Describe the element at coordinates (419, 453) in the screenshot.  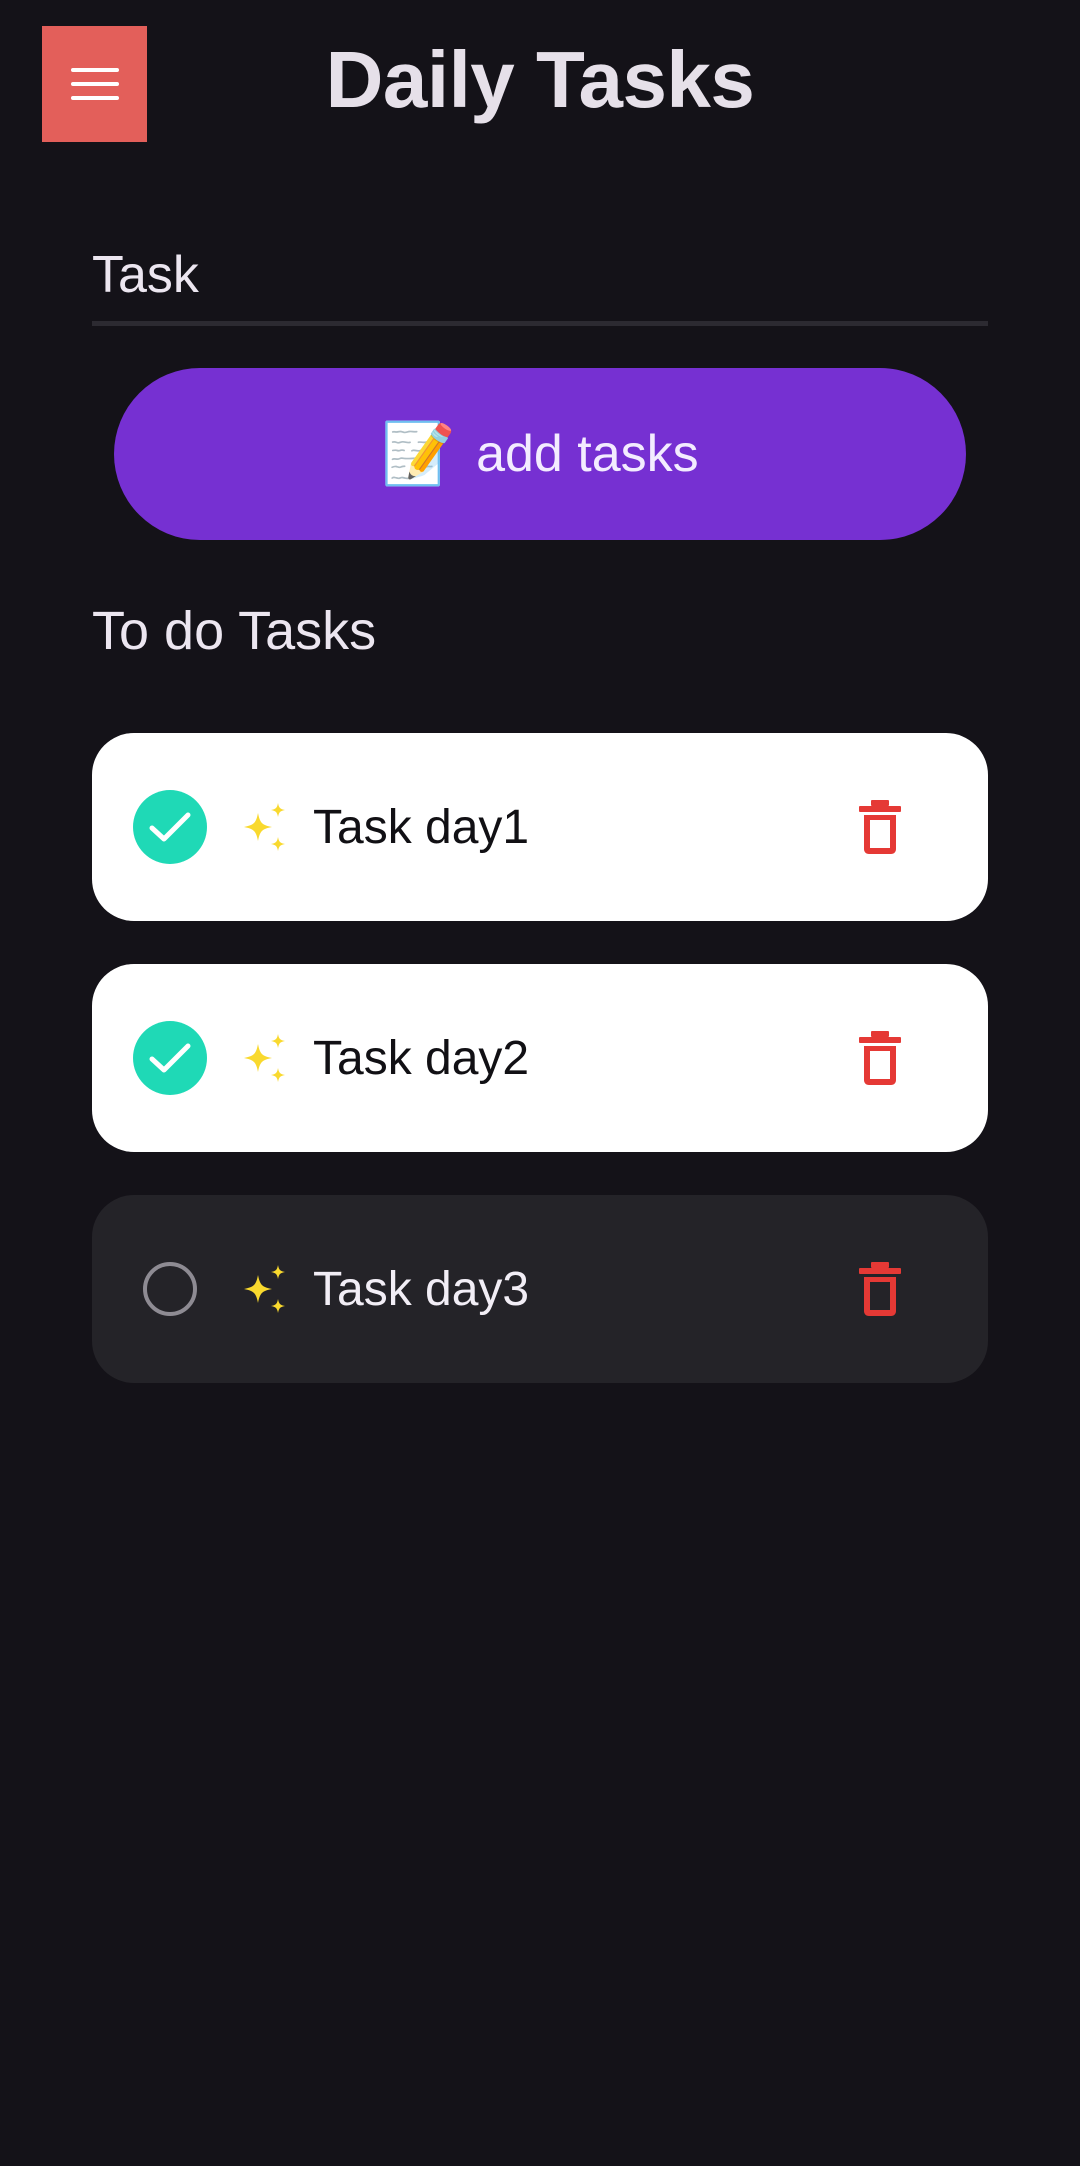
I see `memo-icon: 📝` at that location.